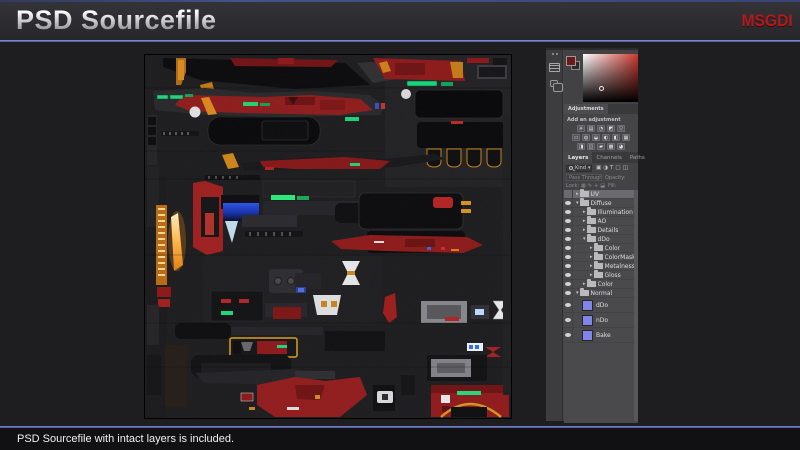 This screenshot has height=450, width=800. Describe the element at coordinates (601, 335) in the screenshot. I see `layer-row-bake: Bake` at that location.